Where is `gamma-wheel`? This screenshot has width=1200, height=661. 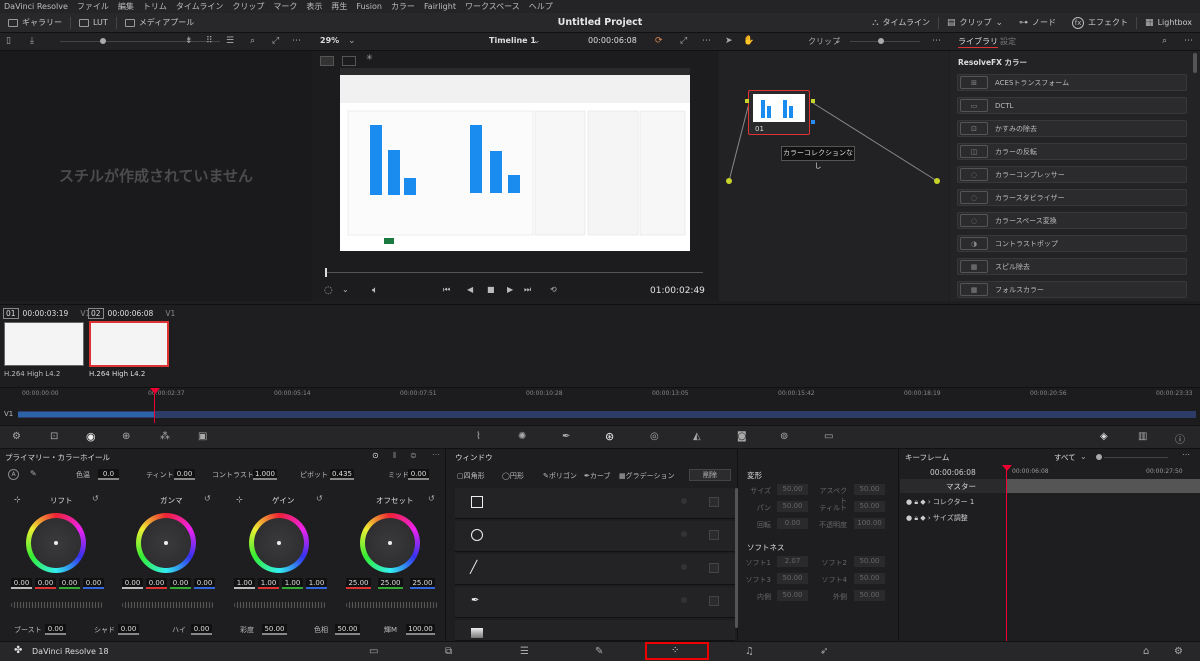 gamma-wheel is located at coordinates (166, 543).